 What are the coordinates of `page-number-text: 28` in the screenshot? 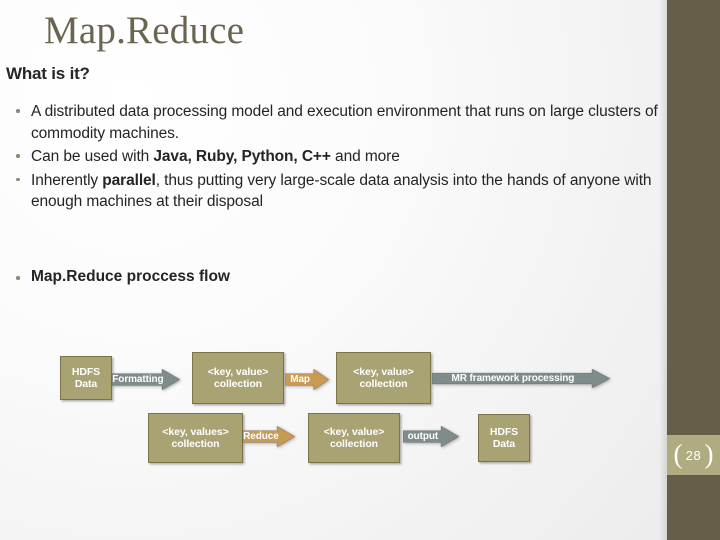 It's located at (693, 455).